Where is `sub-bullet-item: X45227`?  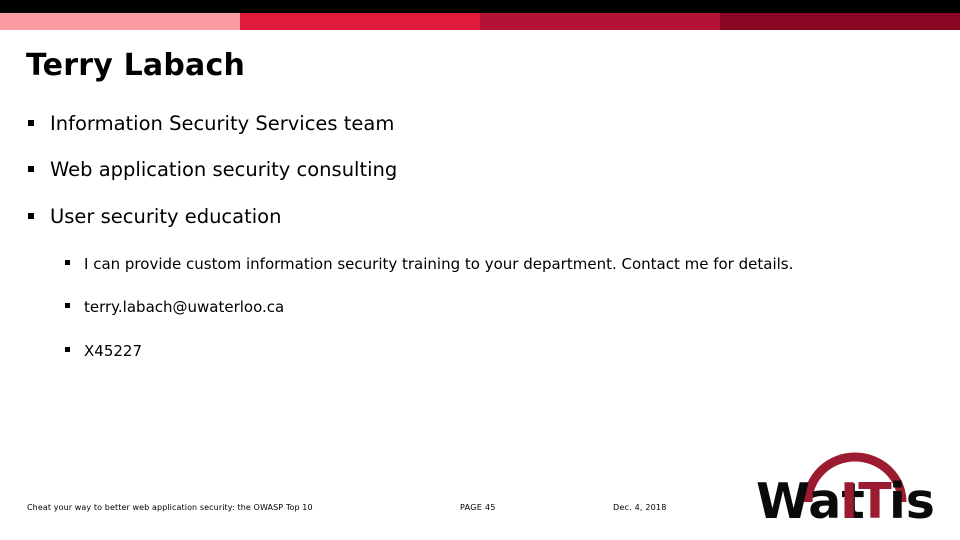 sub-bullet-item: X45227 is located at coordinates (494, 351).